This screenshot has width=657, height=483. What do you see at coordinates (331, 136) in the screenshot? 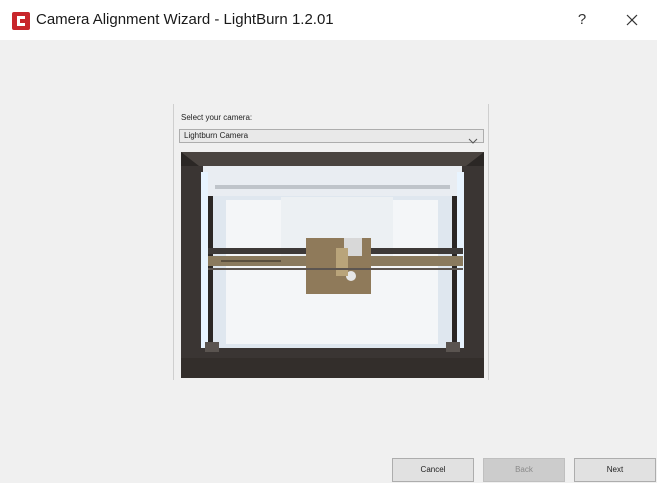
I see `camera-select: Lightburn Camera` at bounding box center [331, 136].